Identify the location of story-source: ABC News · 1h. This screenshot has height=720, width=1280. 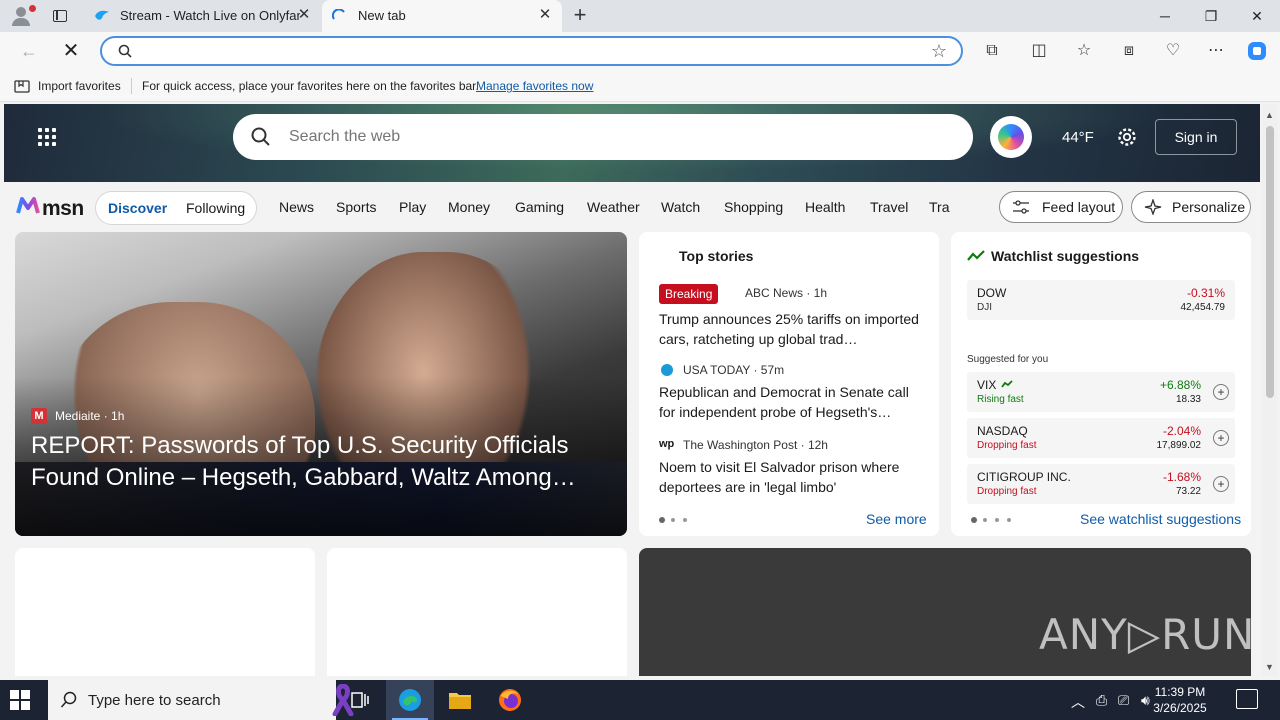
(786, 293).